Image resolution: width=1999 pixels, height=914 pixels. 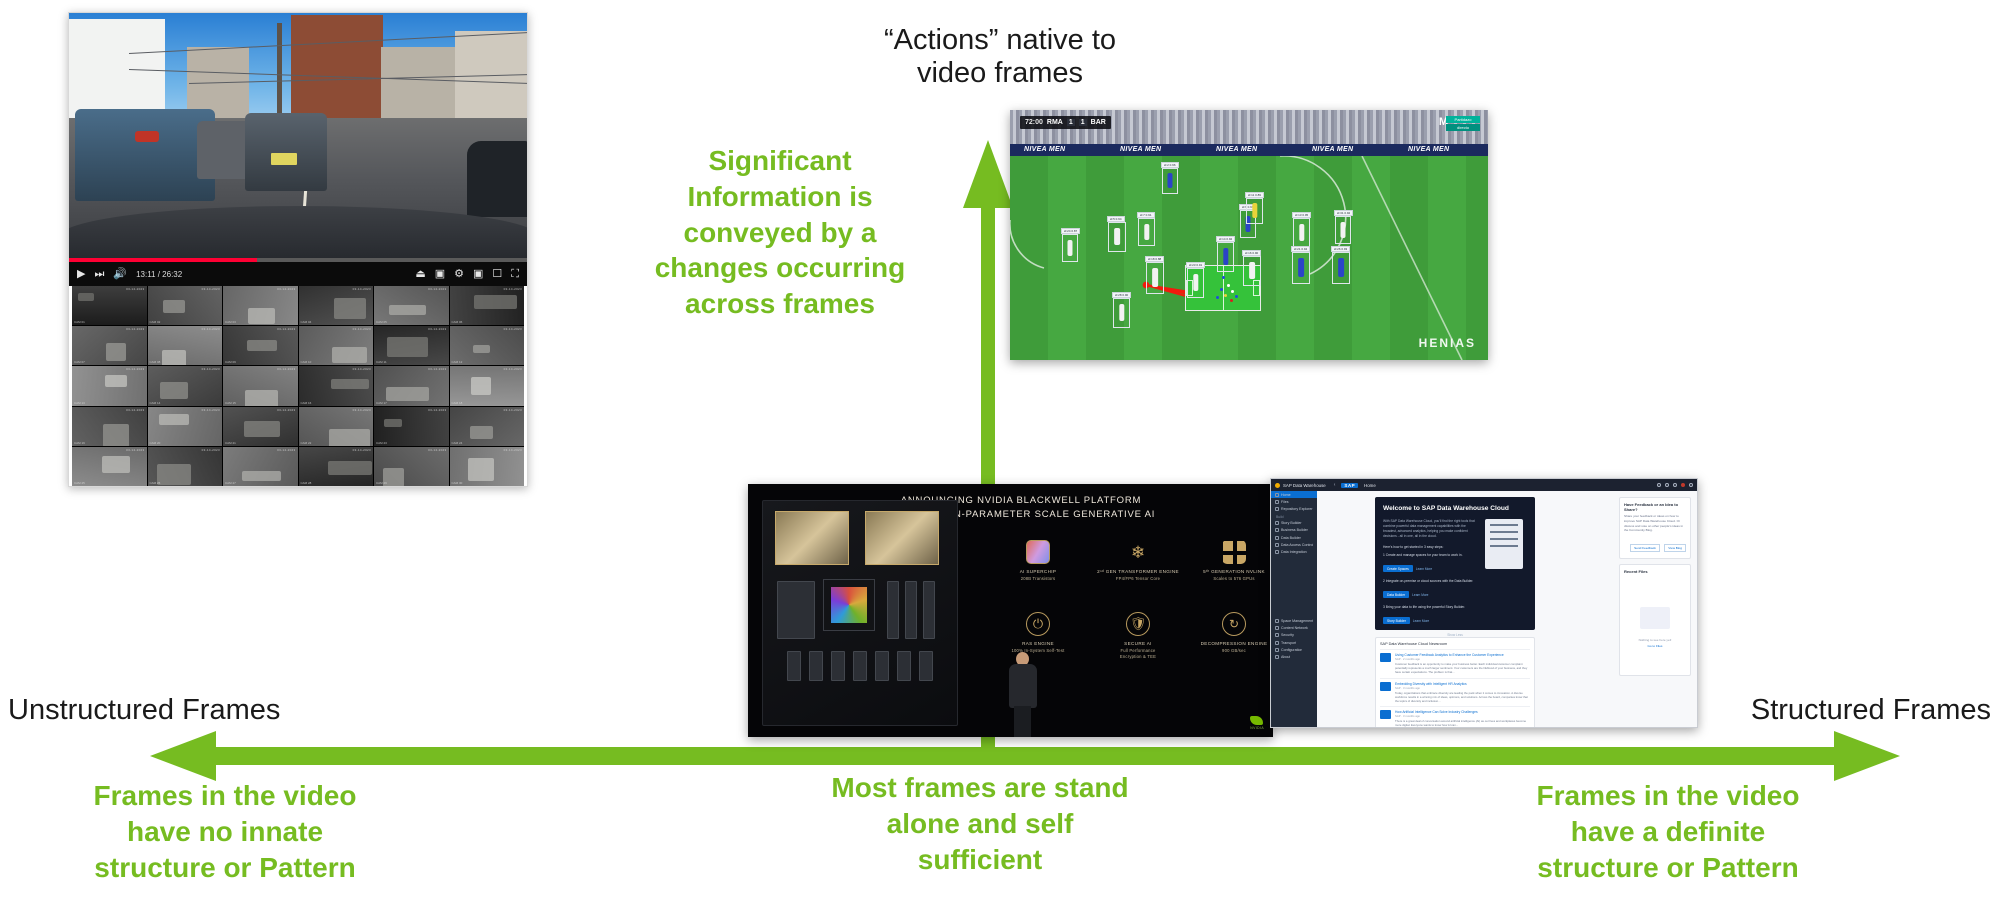 What do you see at coordinates (411, 466) in the screenshot?
I see `cctv-cell: 03-14-2023 CAM 29` at bounding box center [411, 466].